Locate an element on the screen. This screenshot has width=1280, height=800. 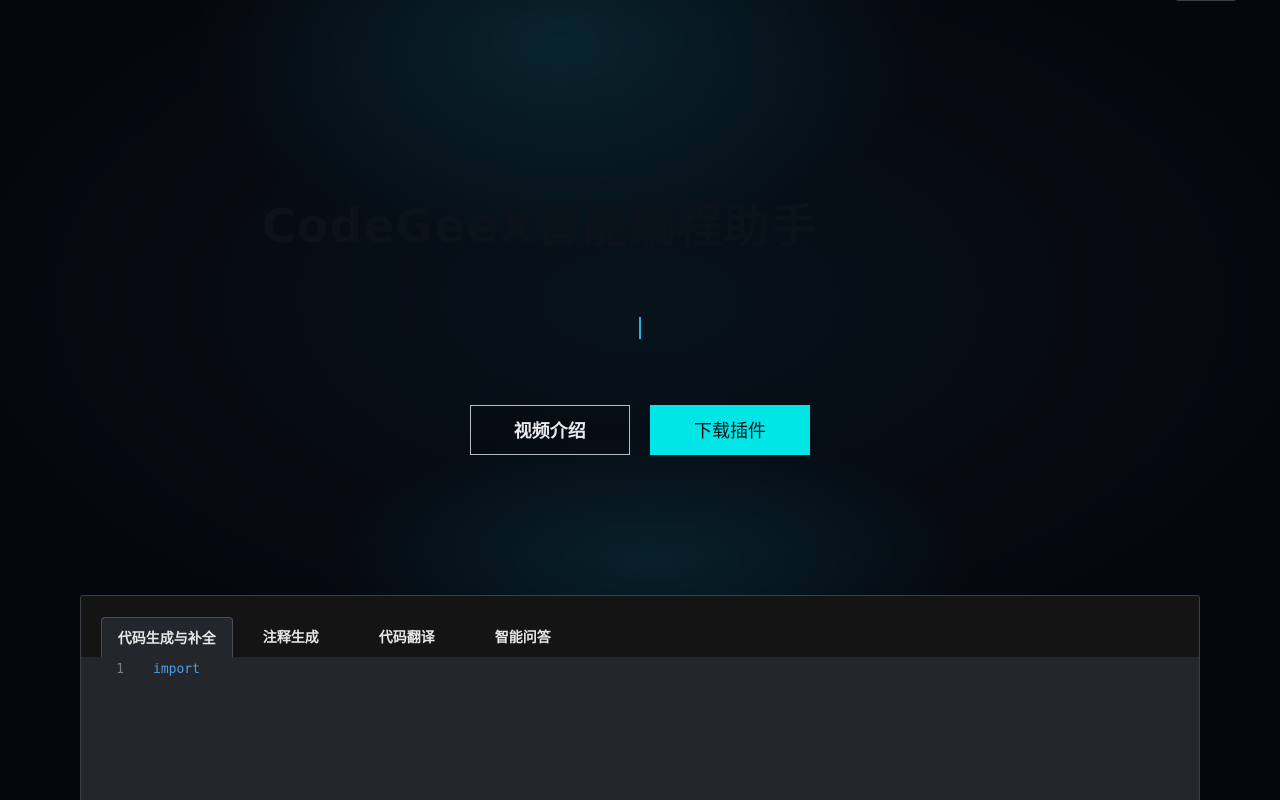
hero-title: CodeGeeX智能编程助手 is located at coordinates (540, 226).